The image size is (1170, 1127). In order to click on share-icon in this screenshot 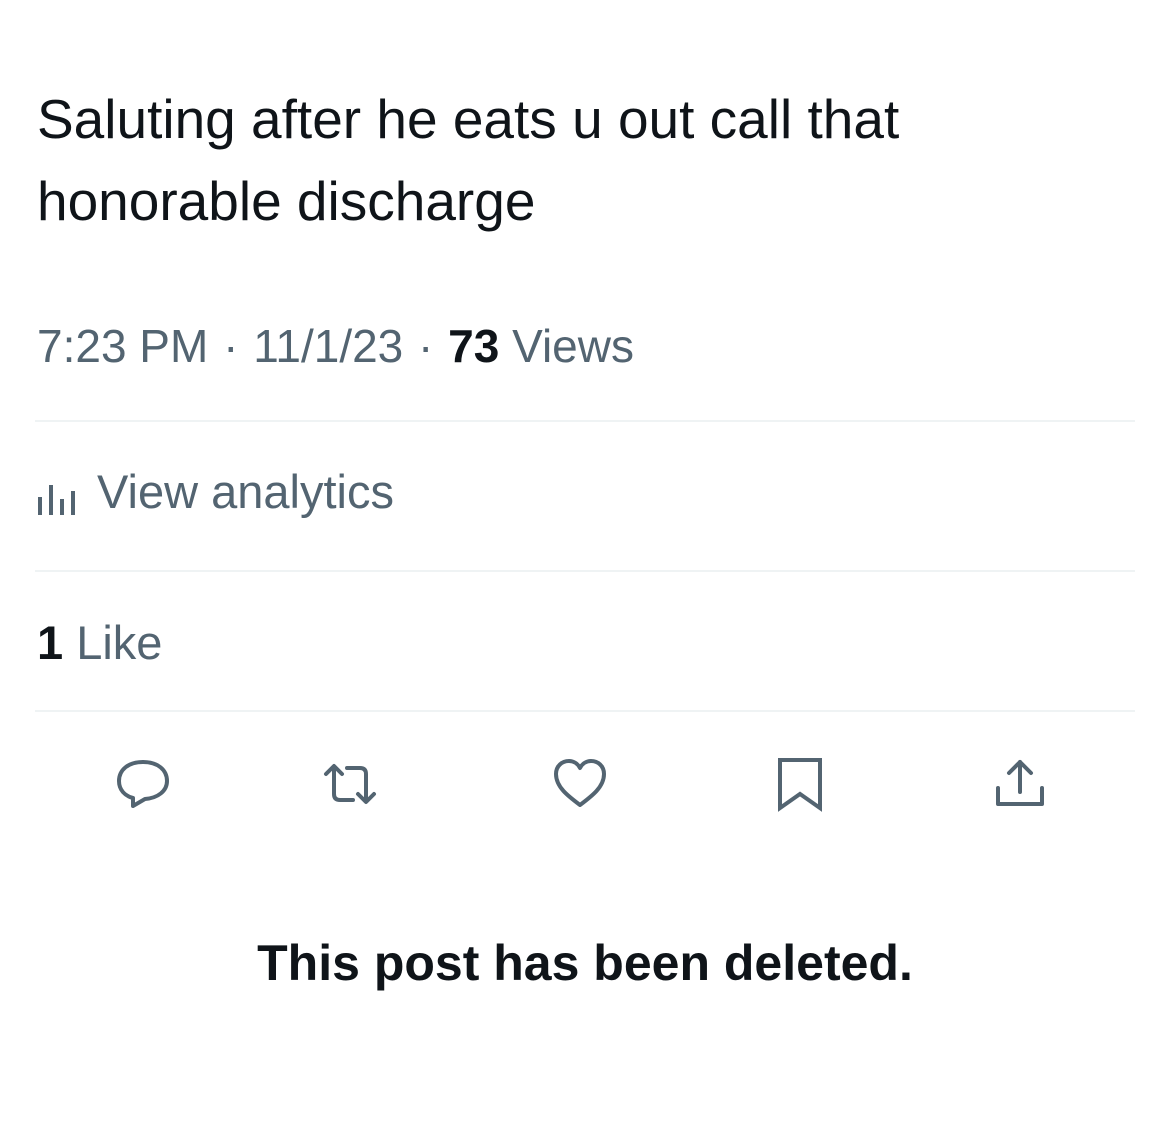, I will do `click(1020, 783)`.